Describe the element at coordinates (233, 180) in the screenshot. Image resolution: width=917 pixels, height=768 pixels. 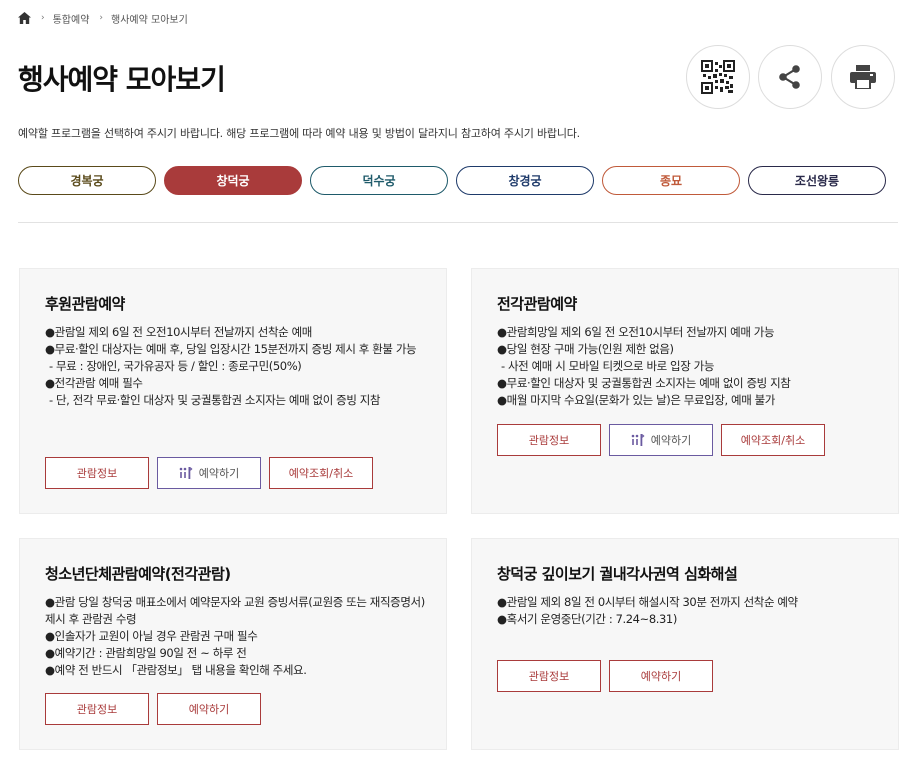
I see `palace-tab-changdeokgung: 창덕궁` at that location.